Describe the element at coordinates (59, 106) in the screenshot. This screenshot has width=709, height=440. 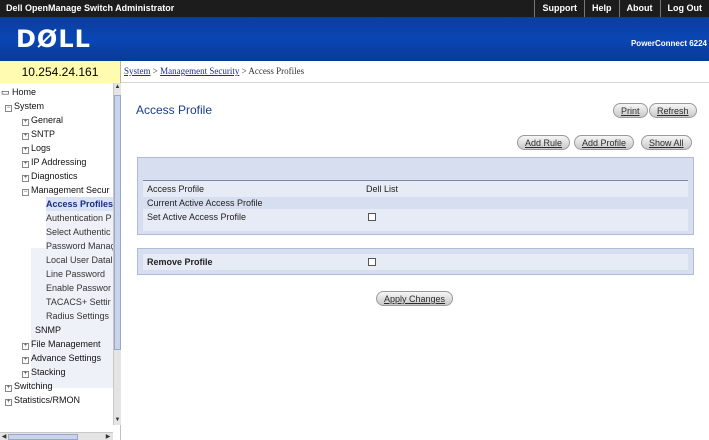
I see `tree-item-system: − System` at that location.